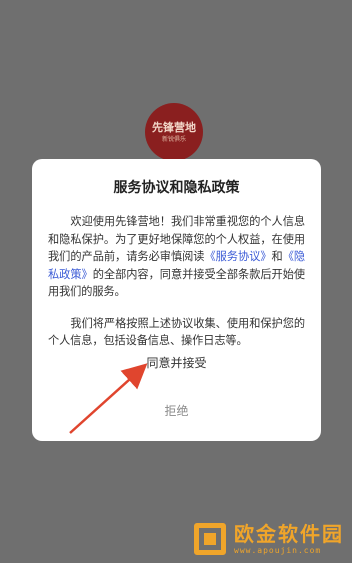  I want to click on collection-paragraph: 我们将严格按照上述协议收集、使用和保护您的个人信息，包括设备信息、操作日志等。, so click(176, 332).